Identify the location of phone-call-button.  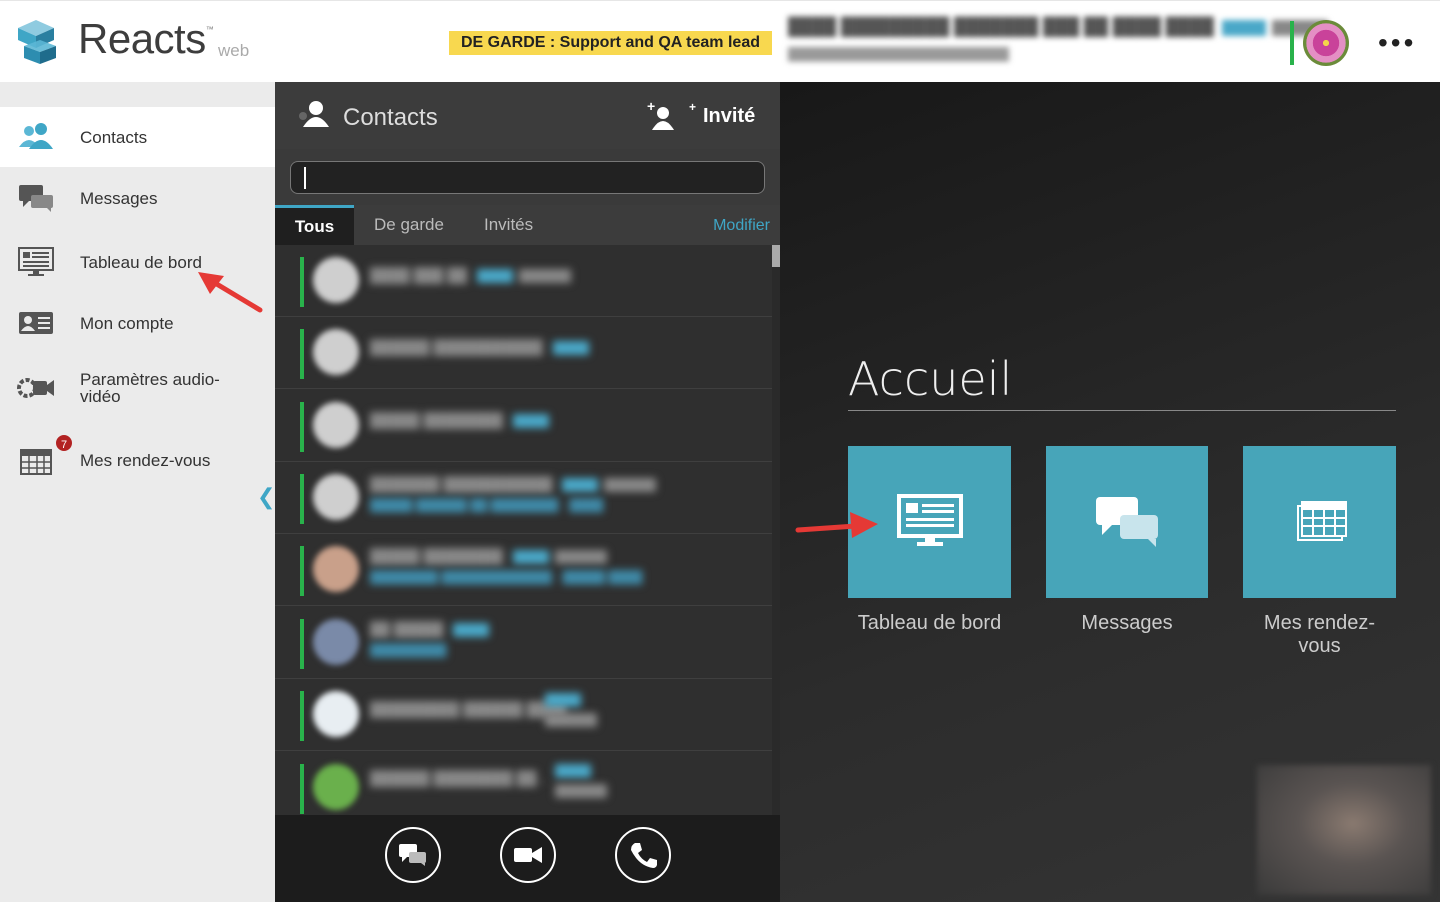
(643, 855).